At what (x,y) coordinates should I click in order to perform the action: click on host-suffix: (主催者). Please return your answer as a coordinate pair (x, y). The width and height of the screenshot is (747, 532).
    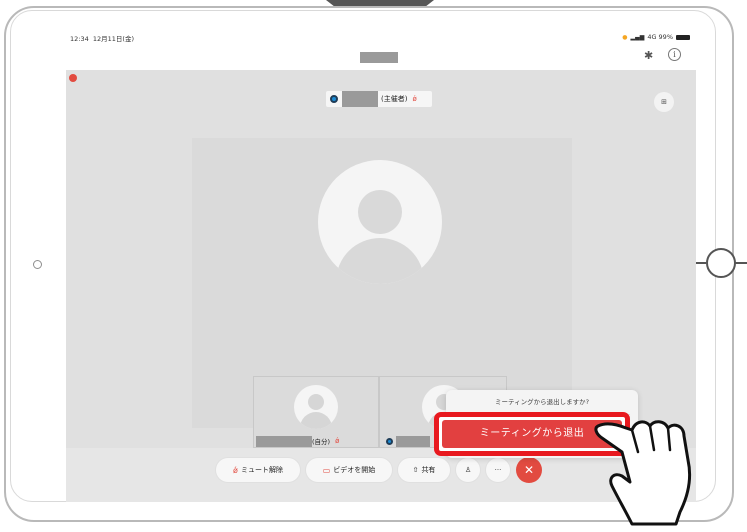
    Looking at the image, I should click on (394, 99).